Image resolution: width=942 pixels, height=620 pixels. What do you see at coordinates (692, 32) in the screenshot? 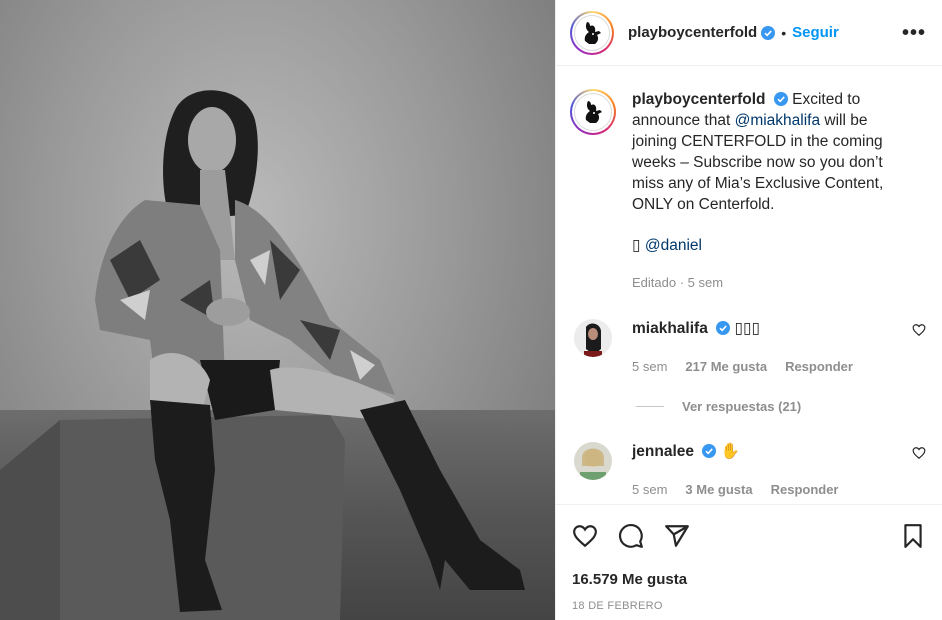
I see `author-username: playboycenterfold` at bounding box center [692, 32].